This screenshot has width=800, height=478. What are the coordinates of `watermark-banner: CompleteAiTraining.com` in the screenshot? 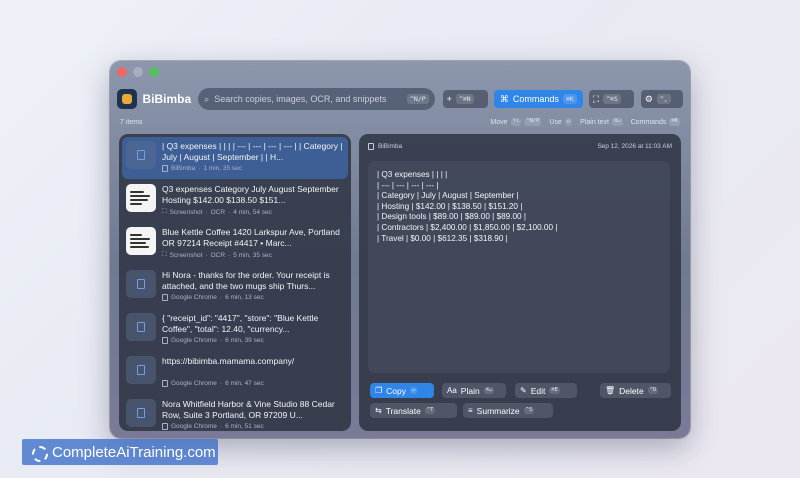 It's located at (120, 452).